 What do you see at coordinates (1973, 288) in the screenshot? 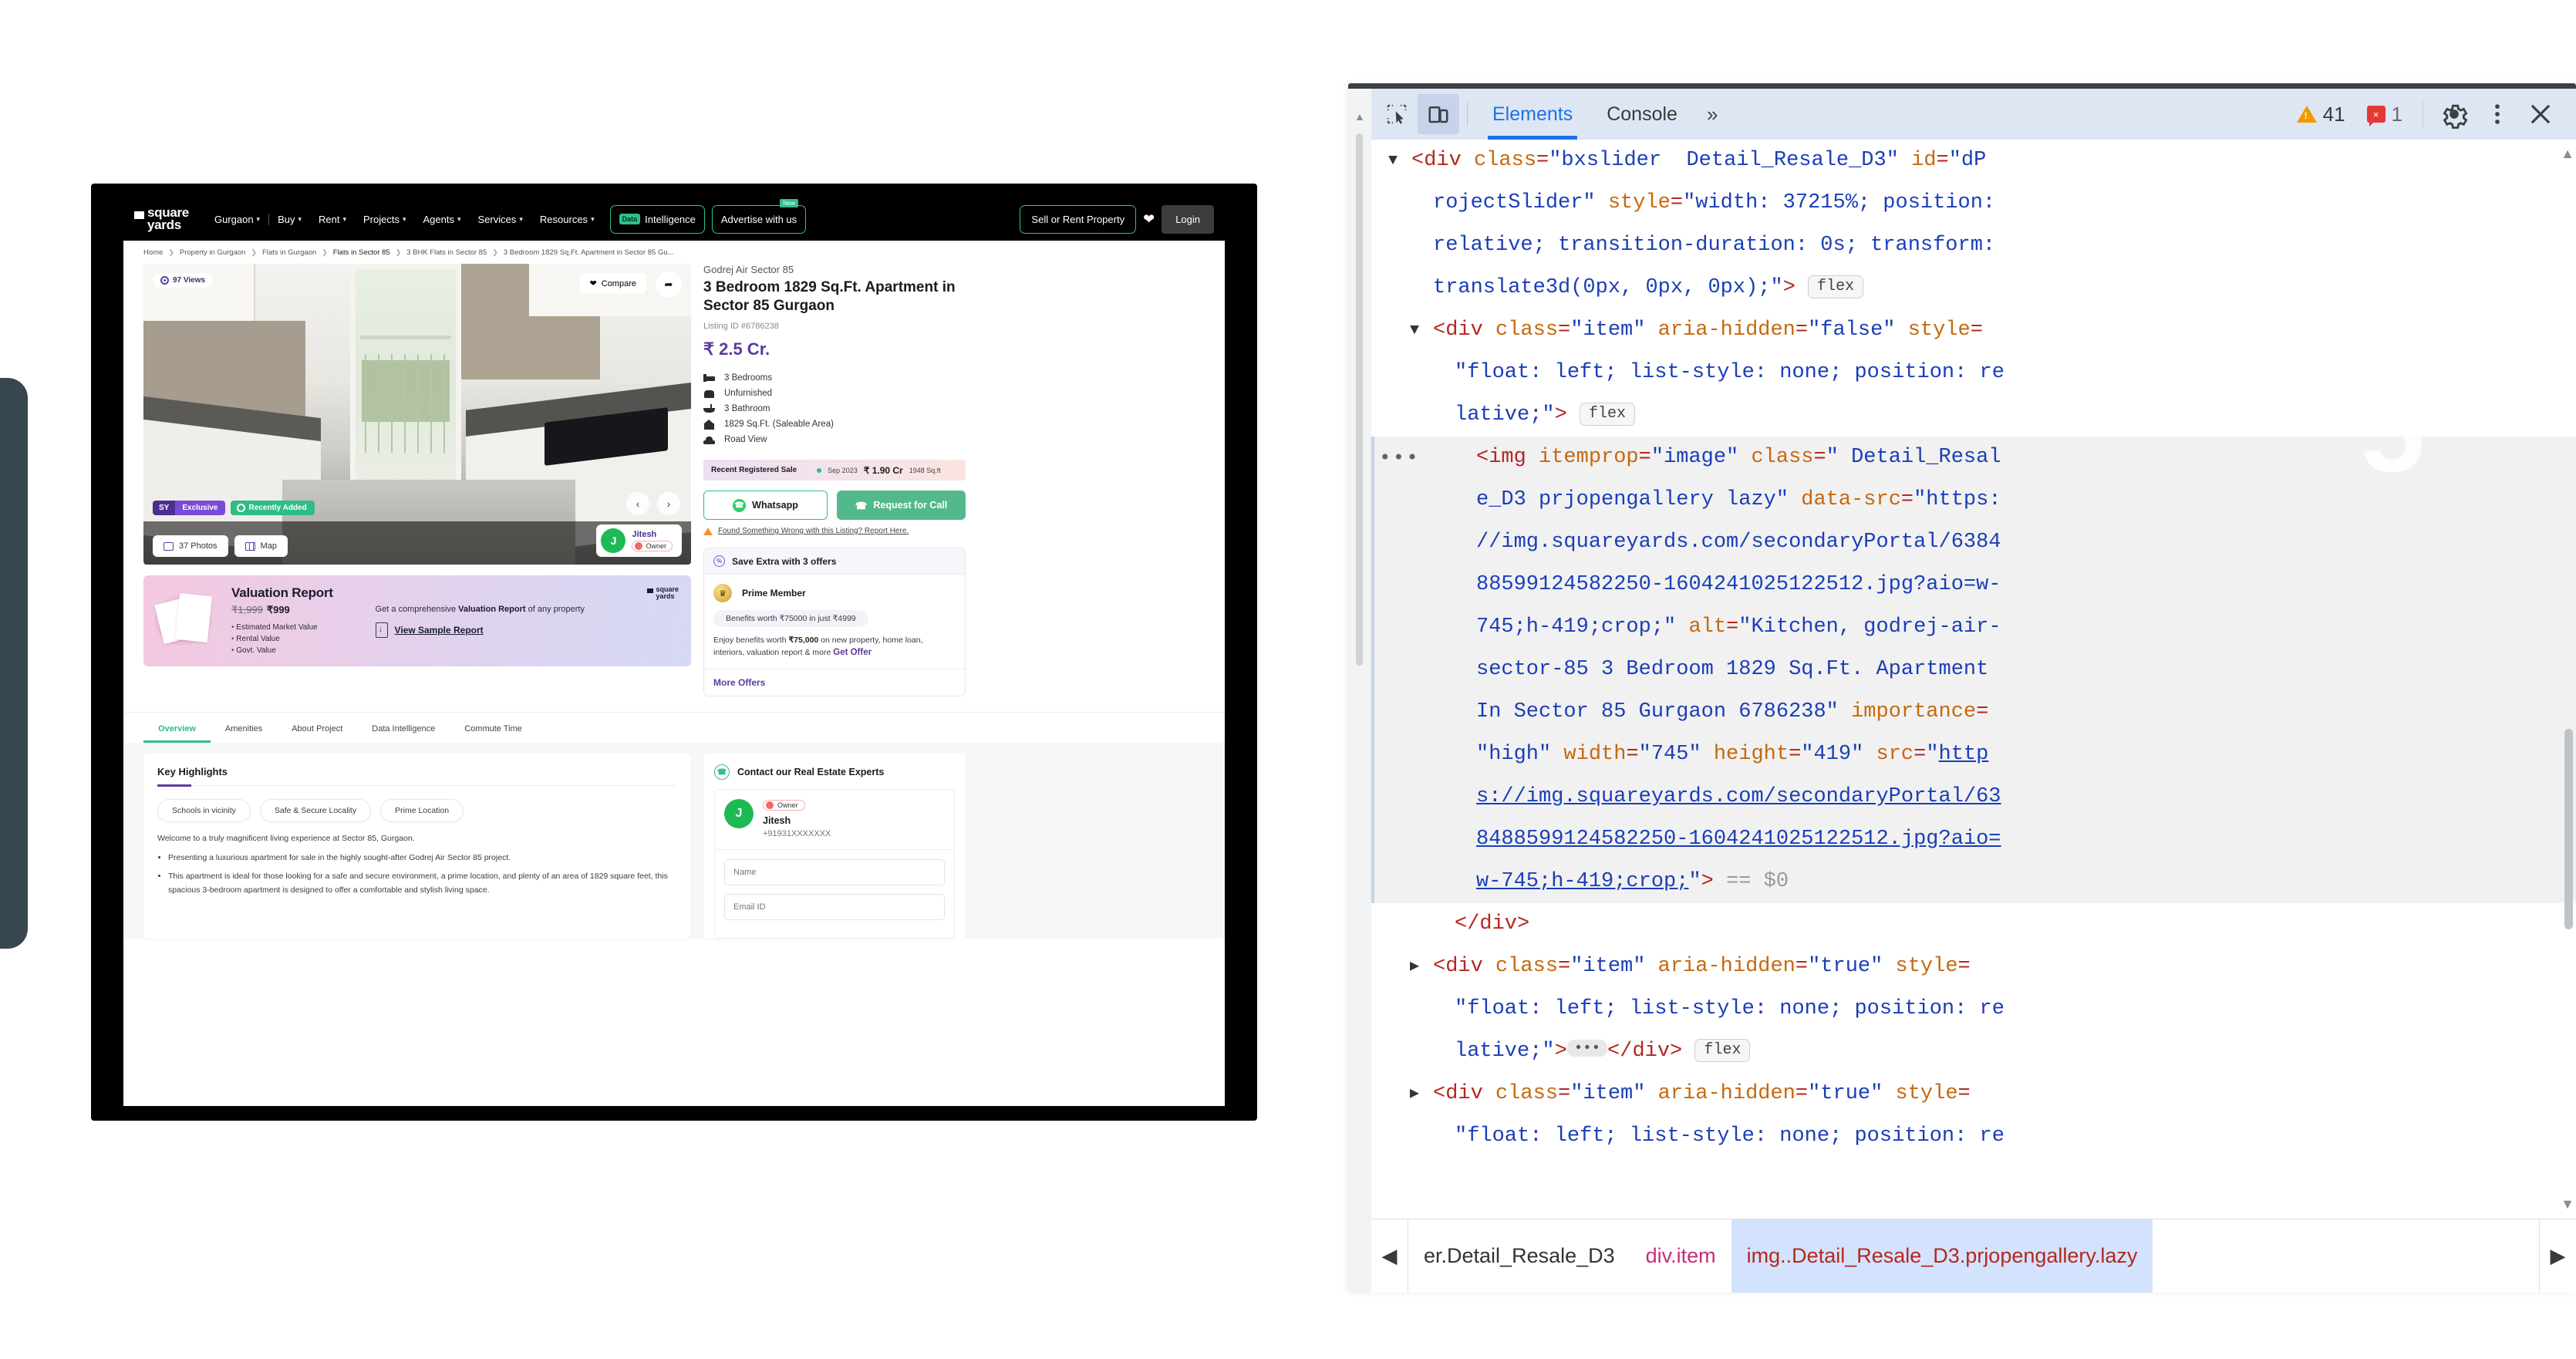
I see `dom-tree-line: translate3d(0px, 0px, 0px);"> flex` at bounding box center [1973, 288].